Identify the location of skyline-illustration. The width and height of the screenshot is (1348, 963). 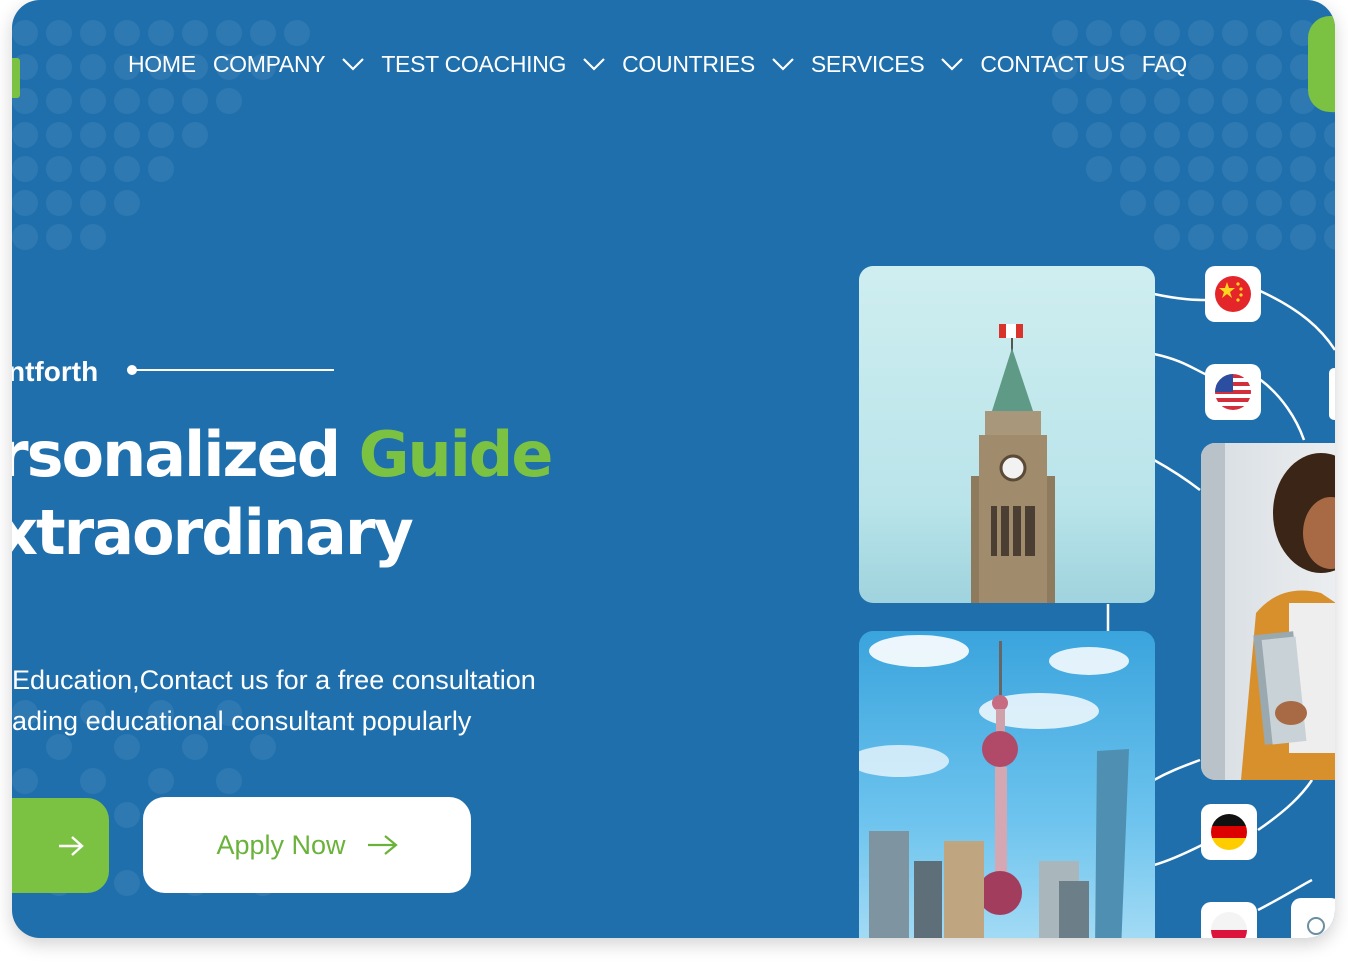
(994, 786).